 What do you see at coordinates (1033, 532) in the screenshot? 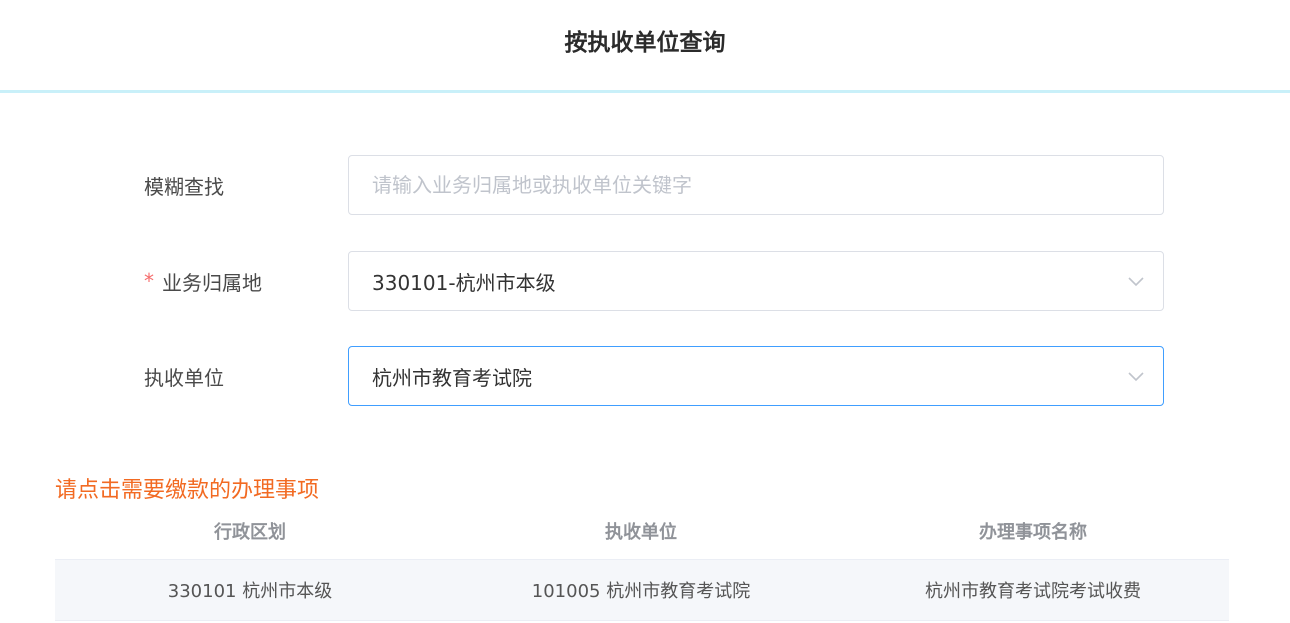
I see `column-header-item: 办理事项名称` at bounding box center [1033, 532].